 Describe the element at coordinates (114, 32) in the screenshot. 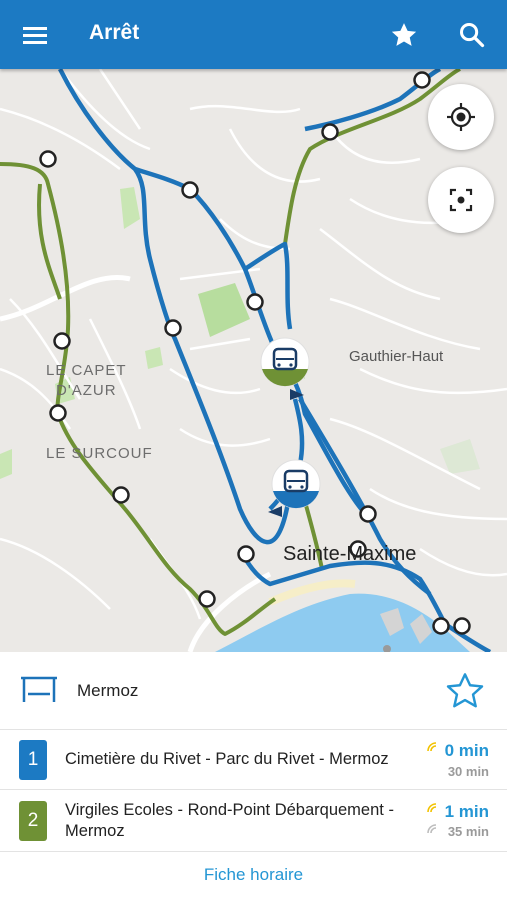

I see `page-title: Arrêt` at that location.